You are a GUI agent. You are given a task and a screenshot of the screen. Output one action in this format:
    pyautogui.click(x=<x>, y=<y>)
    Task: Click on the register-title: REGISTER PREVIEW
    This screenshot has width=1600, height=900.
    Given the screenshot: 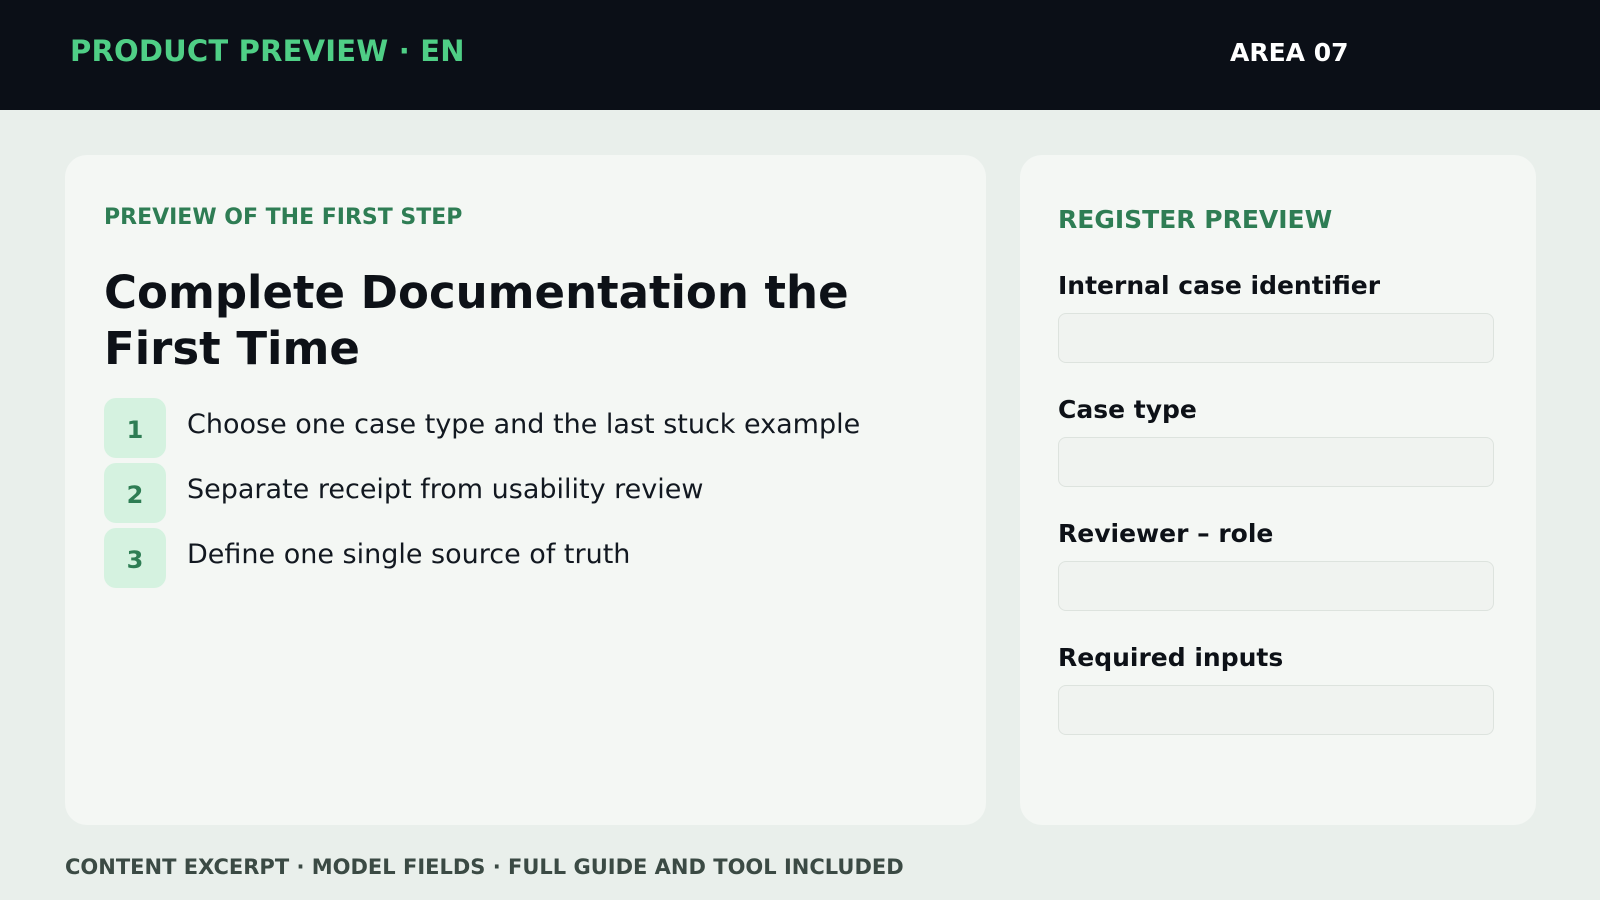 What is the action you would take?
    pyautogui.click(x=1195, y=219)
    